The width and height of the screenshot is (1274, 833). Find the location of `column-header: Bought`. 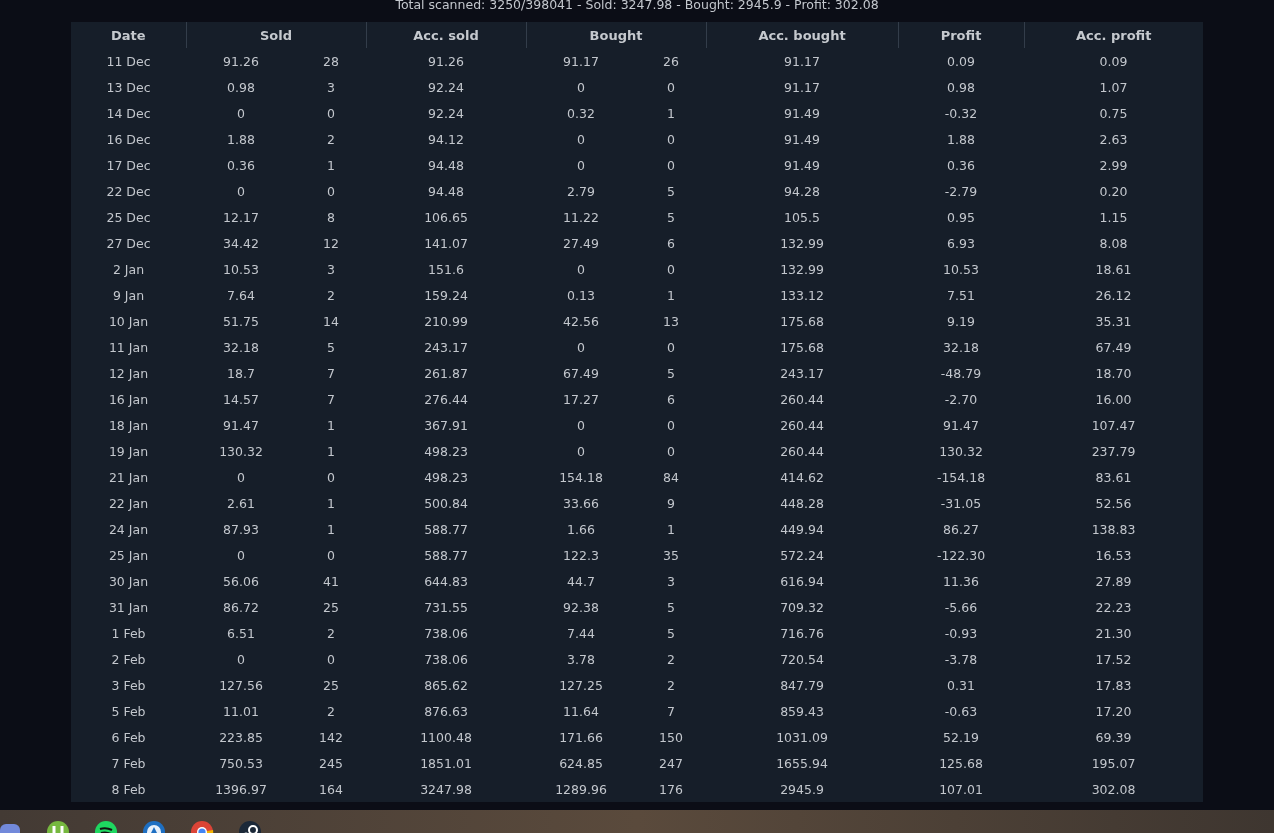

column-header: Bought is located at coordinates (616, 35).